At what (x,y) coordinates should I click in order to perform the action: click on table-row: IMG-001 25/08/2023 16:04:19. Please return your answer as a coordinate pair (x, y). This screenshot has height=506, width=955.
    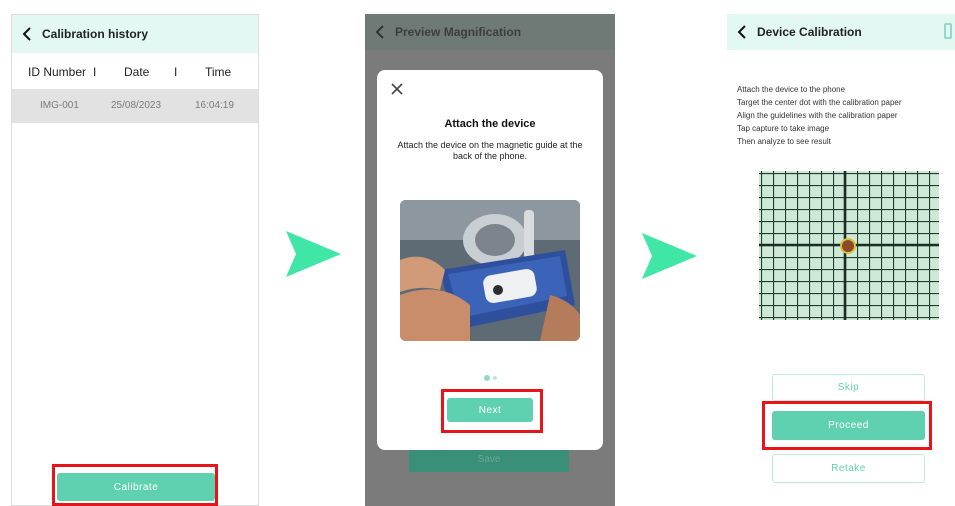
    Looking at the image, I should click on (135, 106).